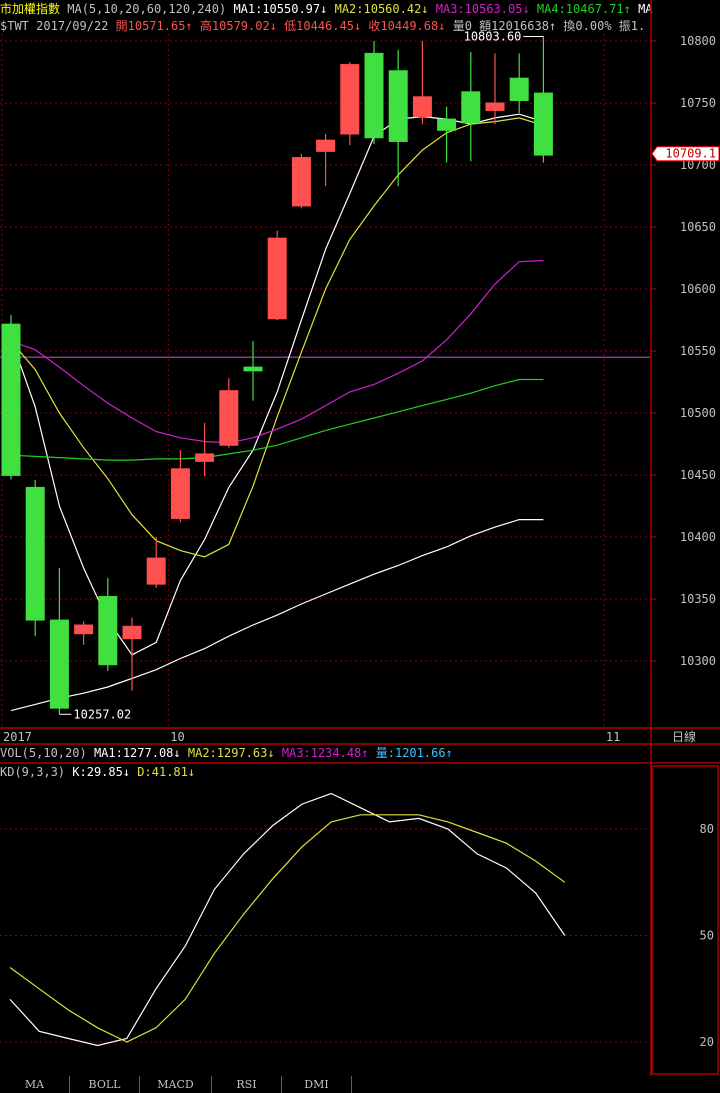 Image resolution: width=720 pixels, height=1093 pixels. I want to click on tab-boll: BOLL, so click(105, 1084).